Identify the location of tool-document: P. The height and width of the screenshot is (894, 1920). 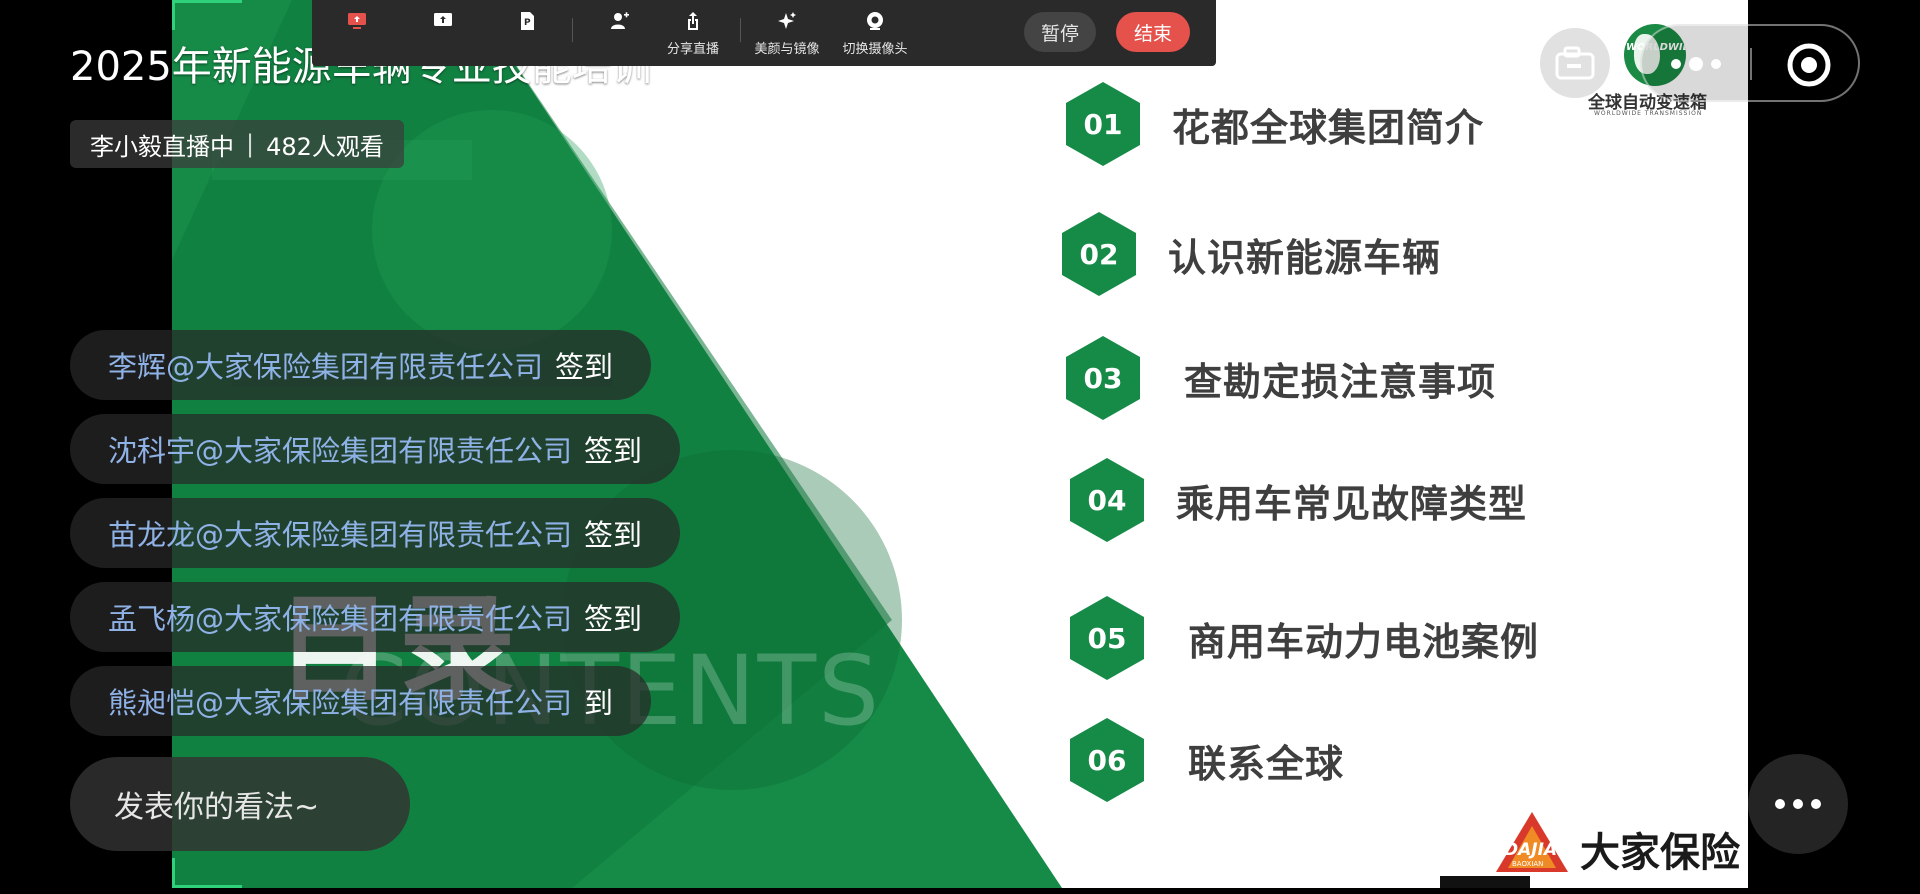
(527, 24).